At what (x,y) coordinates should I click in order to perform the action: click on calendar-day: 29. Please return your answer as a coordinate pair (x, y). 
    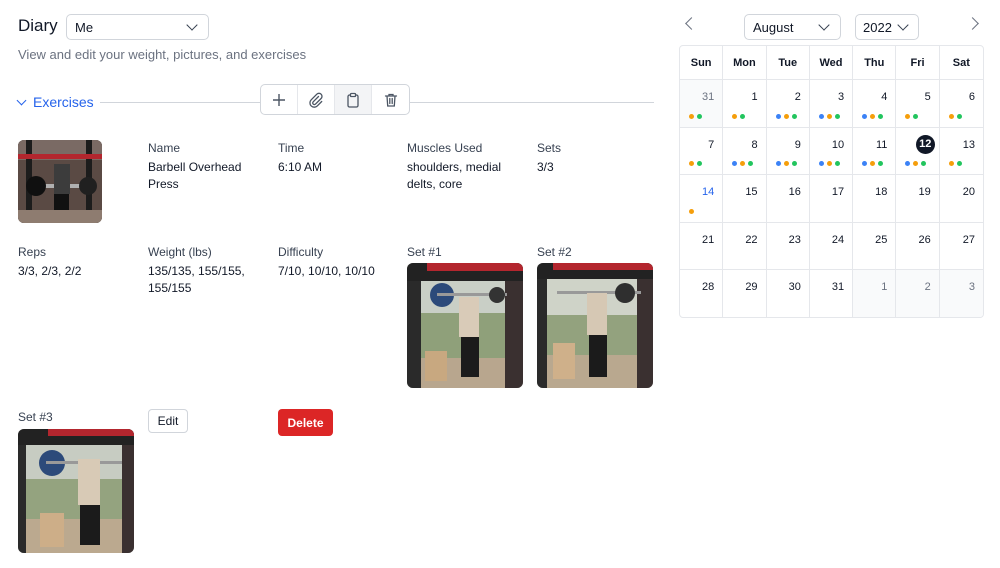
    Looking at the image, I should click on (745, 293).